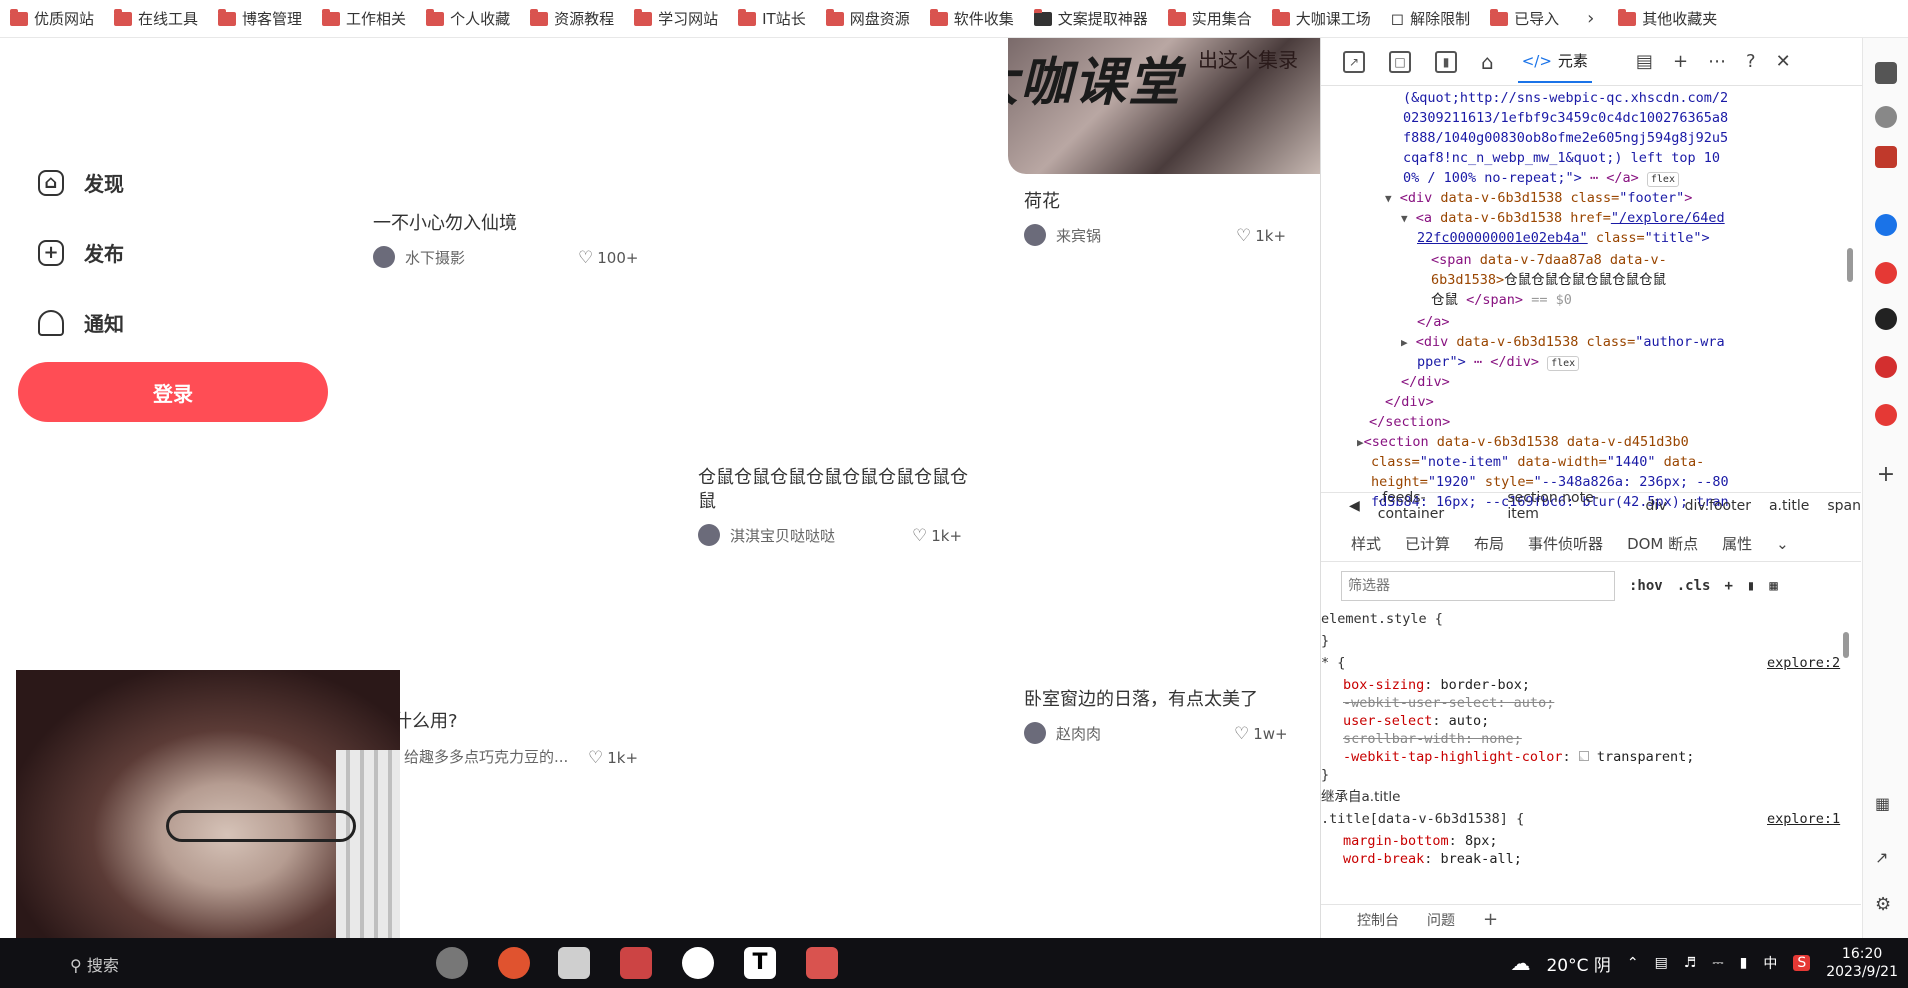  Describe the element at coordinates (572, 19) in the screenshot. I see `bookmark-item: 资源教程` at that location.